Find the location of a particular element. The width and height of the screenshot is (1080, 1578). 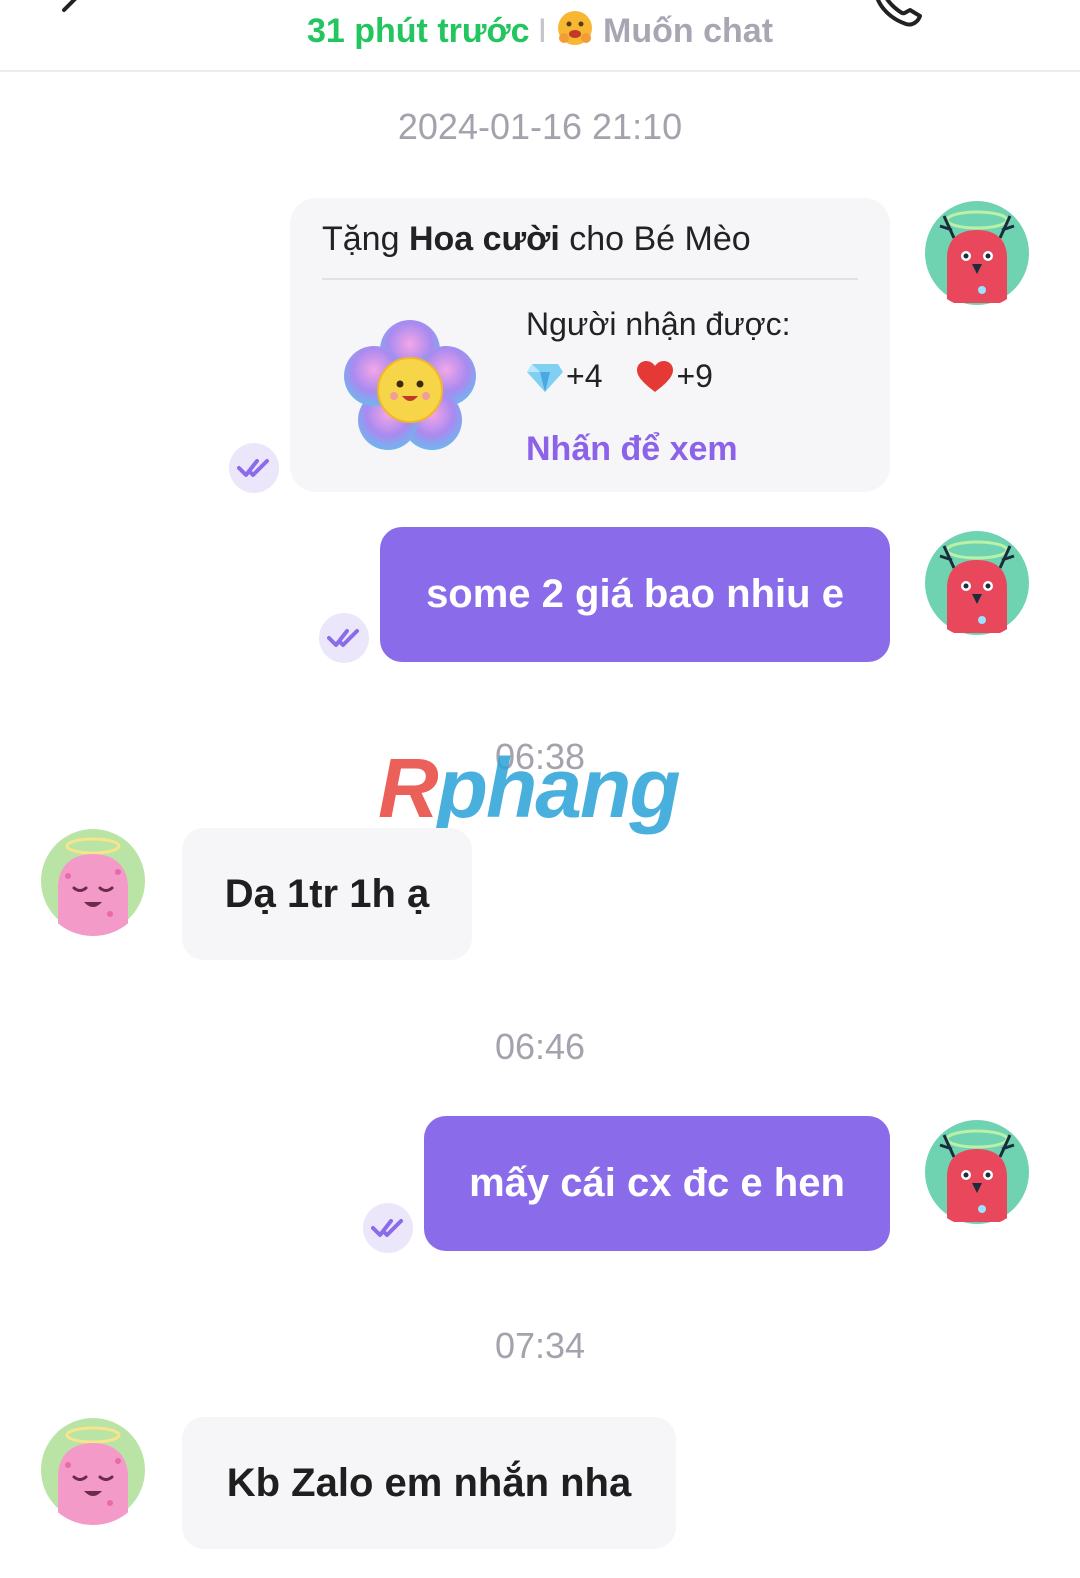

view-gift-link: Nhấn để xem is located at coordinates (632, 449).